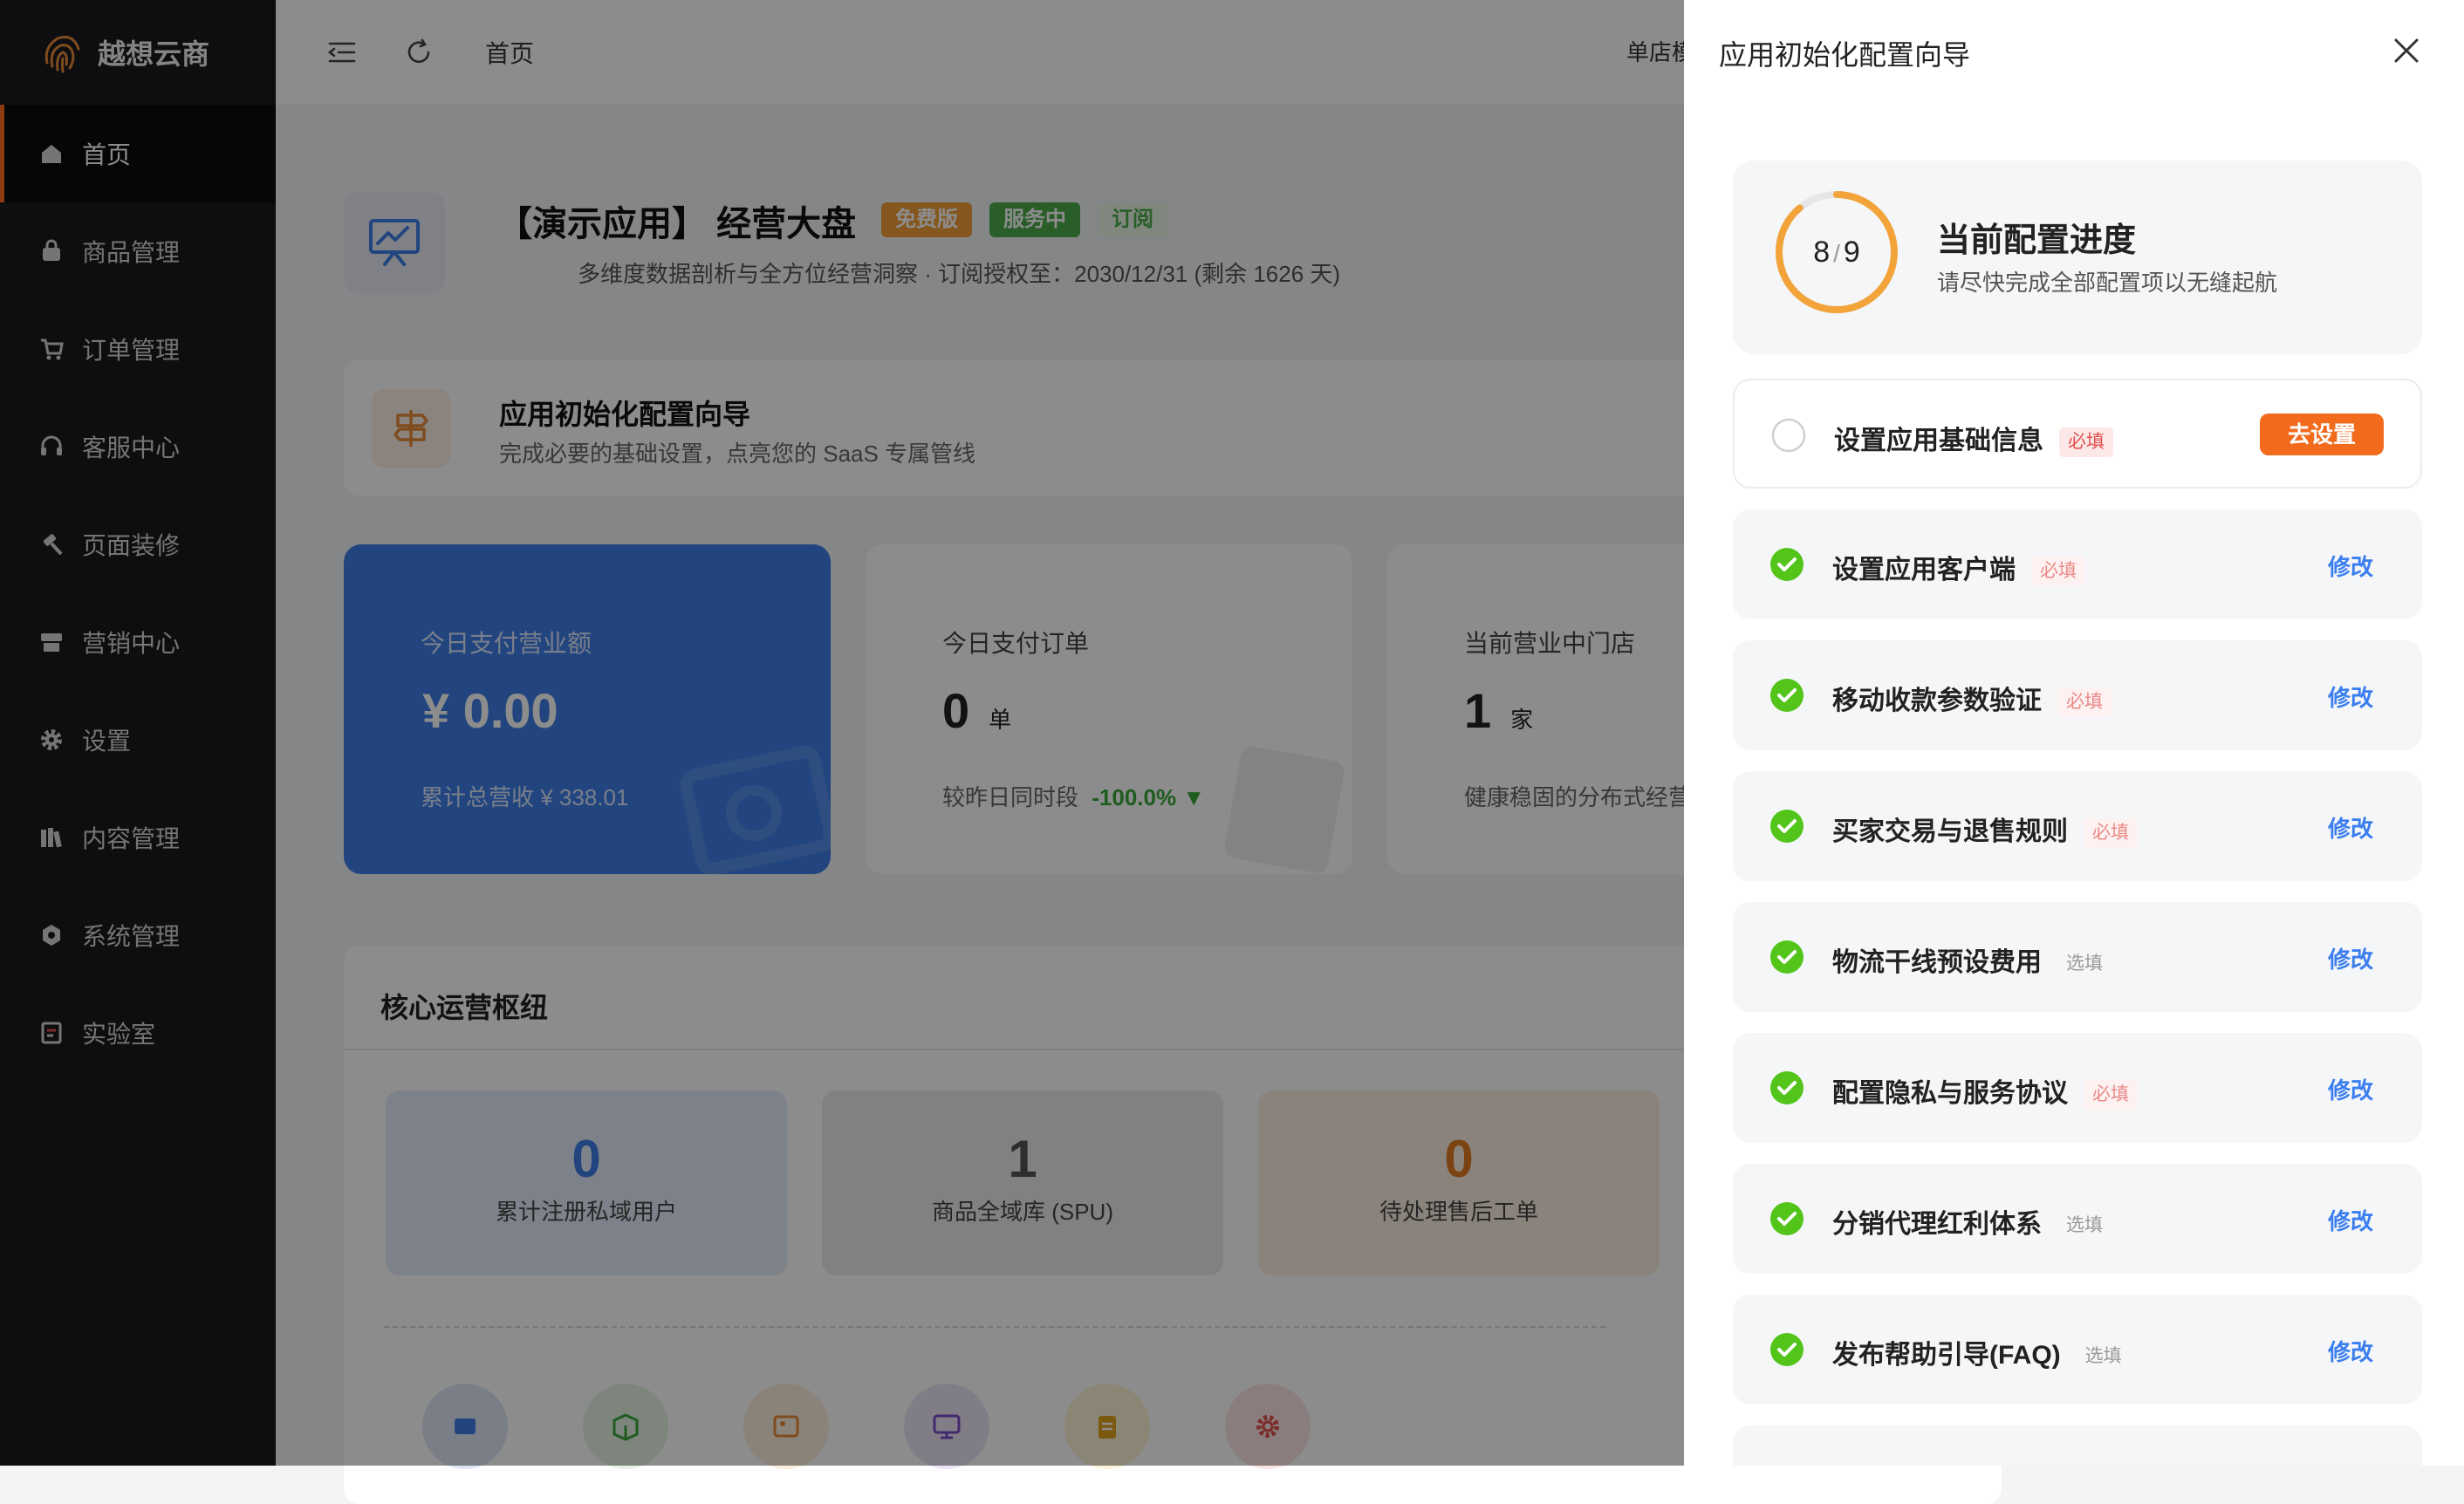 The width and height of the screenshot is (2464, 1504). What do you see at coordinates (1985, 829) in the screenshot?
I see `step-name: 买家交易与退售规则 必填` at bounding box center [1985, 829].